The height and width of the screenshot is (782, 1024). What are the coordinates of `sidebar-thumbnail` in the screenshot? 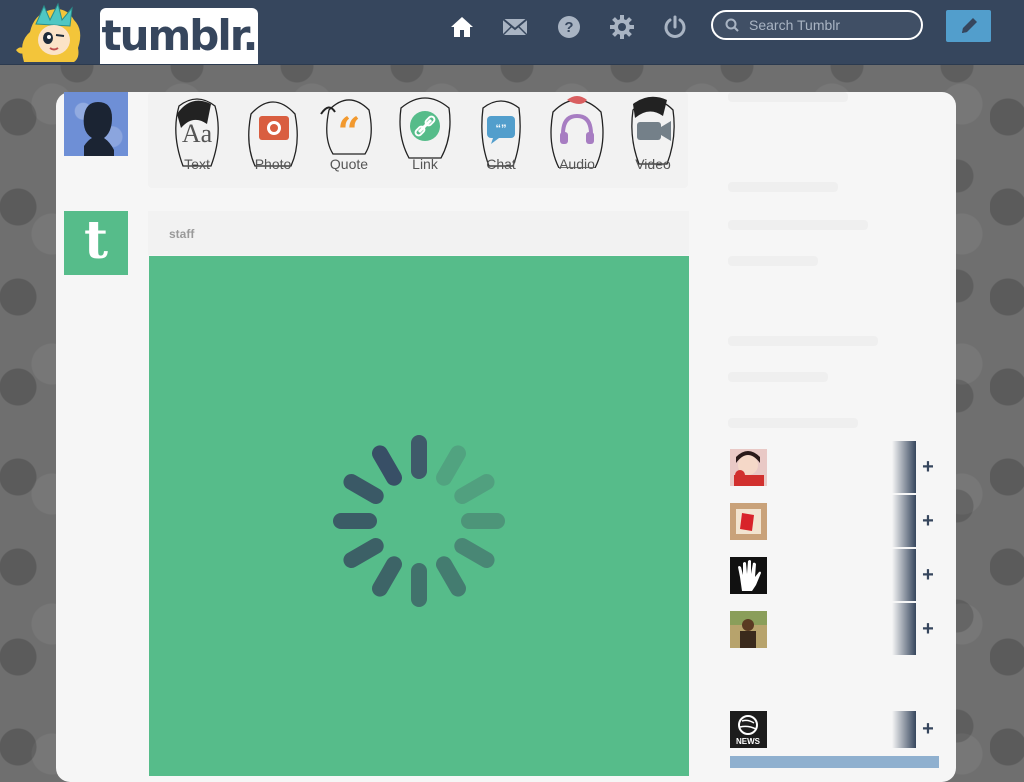 It's located at (834, 762).